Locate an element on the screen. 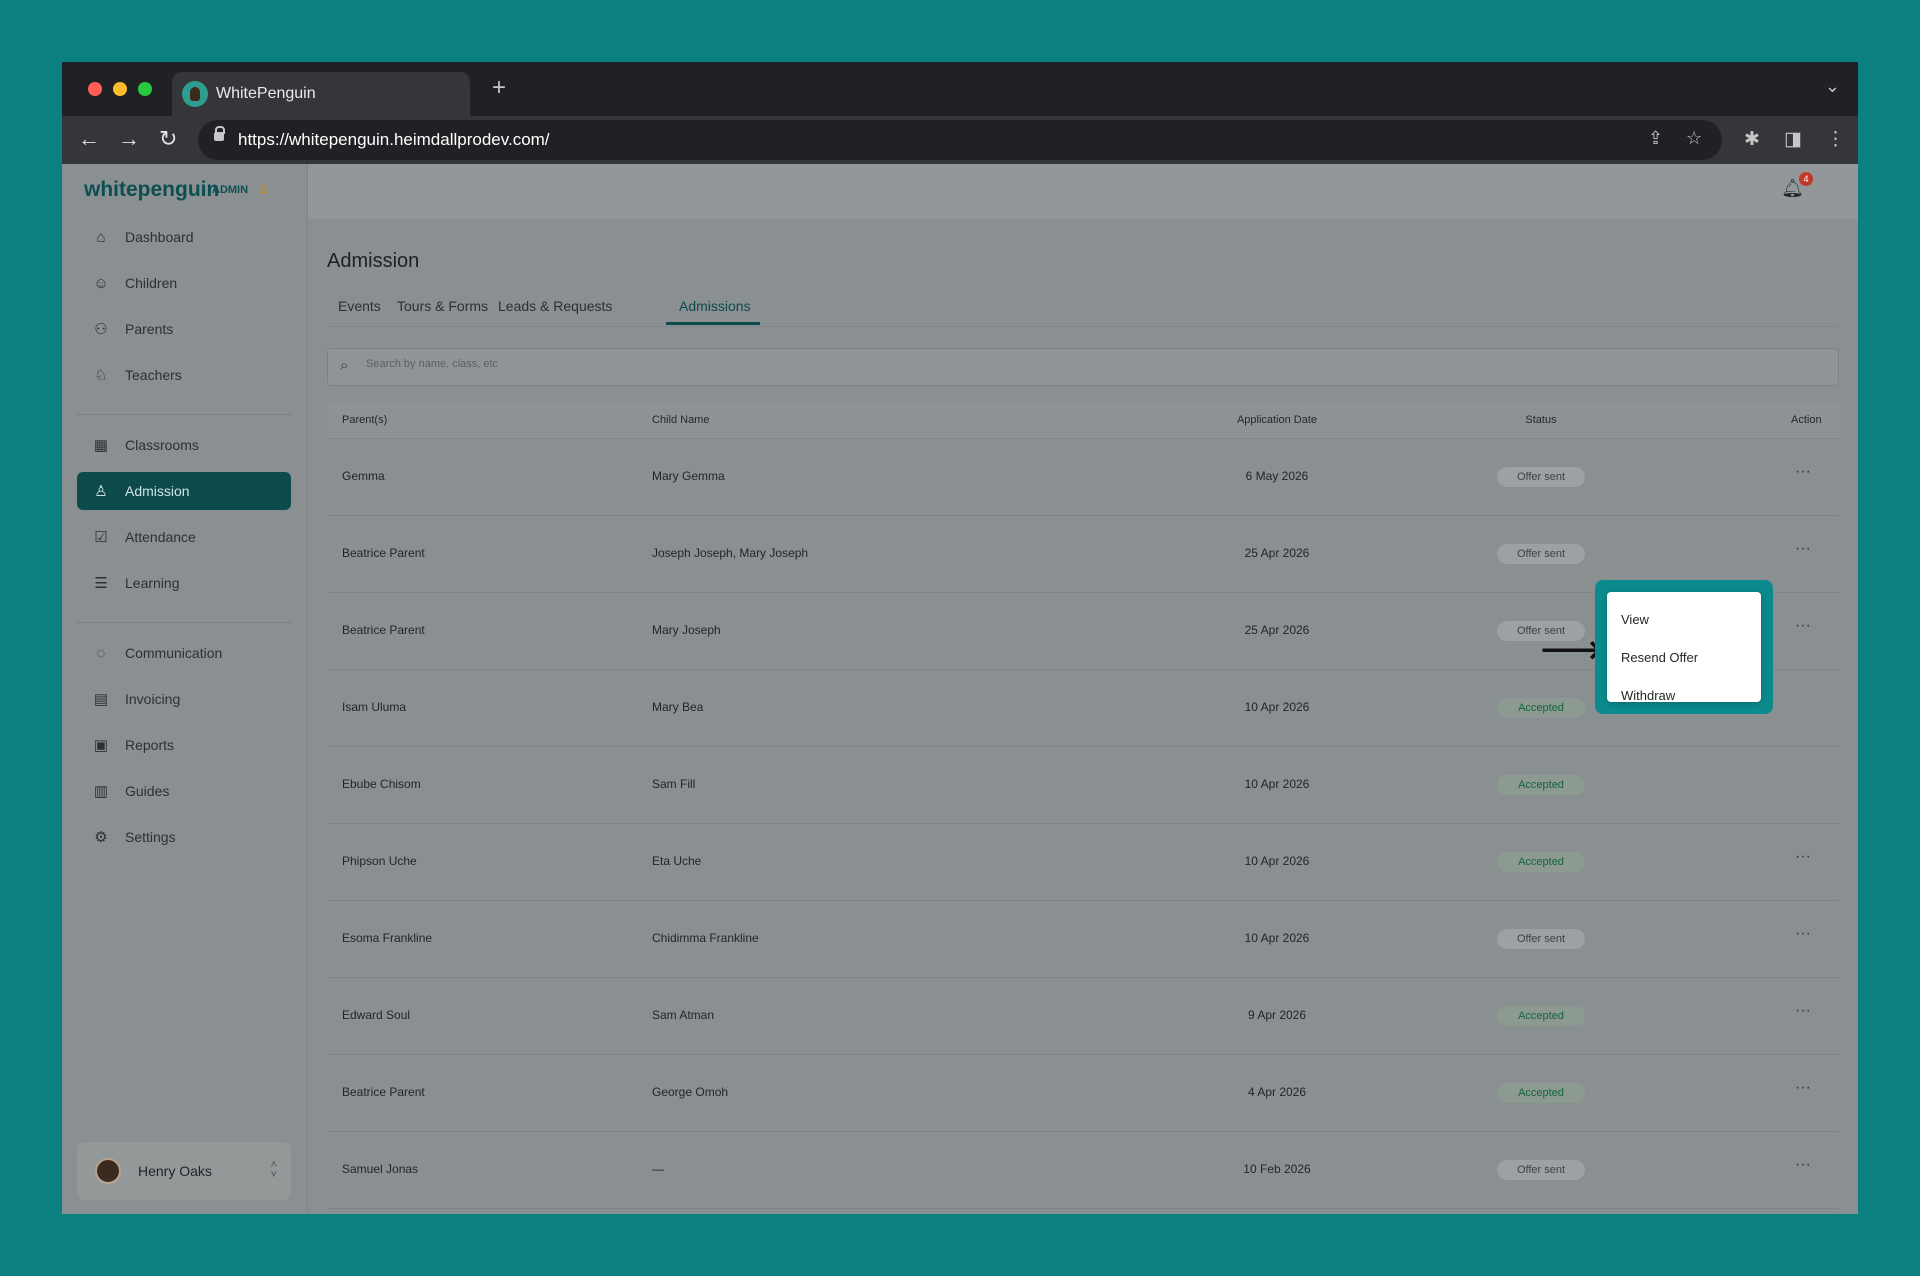 This screenshot has width=1920, height=1276. url-text: https://whitepenguin.heimdallprodev.com/ is located at coordinates (394, 140).